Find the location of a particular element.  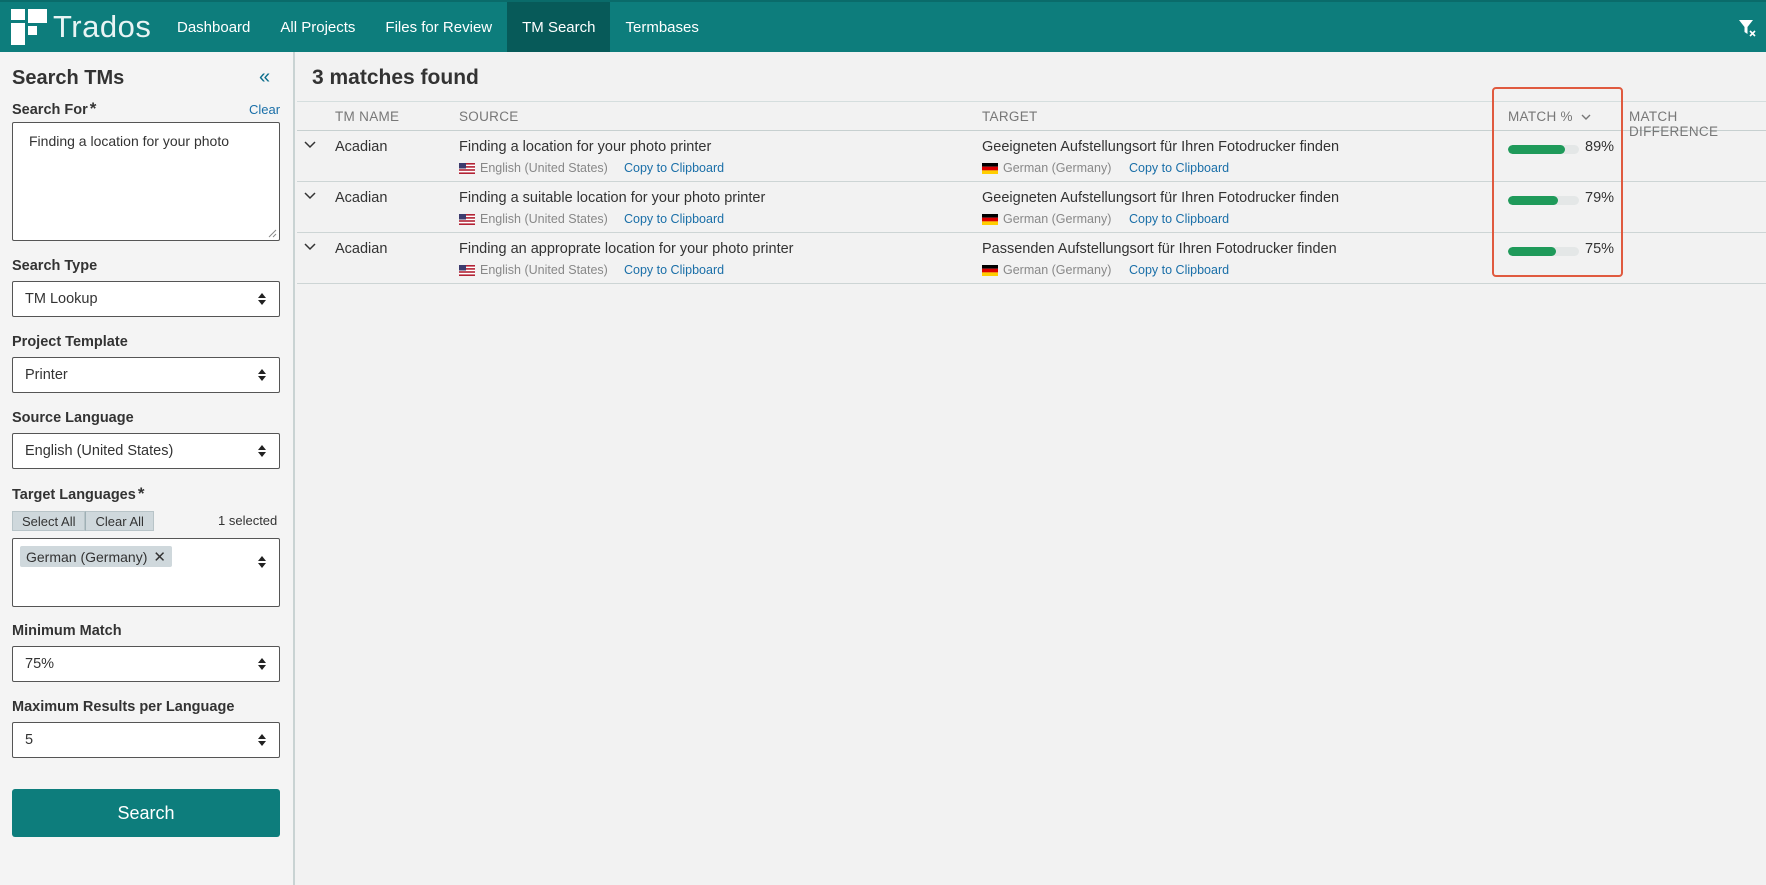

chip-label: German (Germany) is located at coordinates (87, 556).